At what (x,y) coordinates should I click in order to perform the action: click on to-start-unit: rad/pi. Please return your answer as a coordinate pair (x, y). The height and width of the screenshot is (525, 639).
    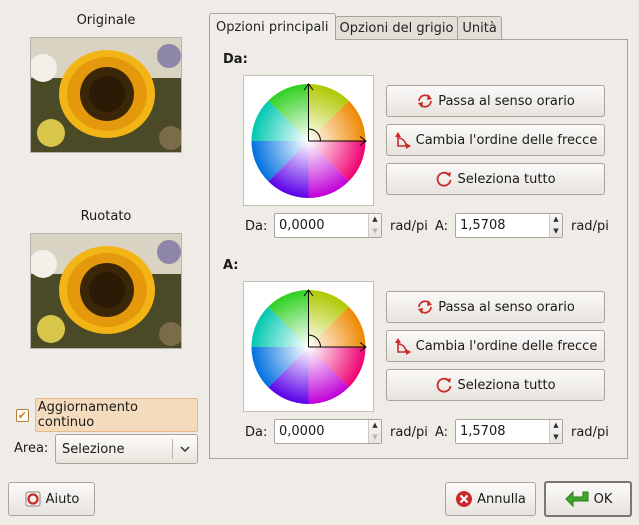
    Looking at the image, I should click on (409, 432).